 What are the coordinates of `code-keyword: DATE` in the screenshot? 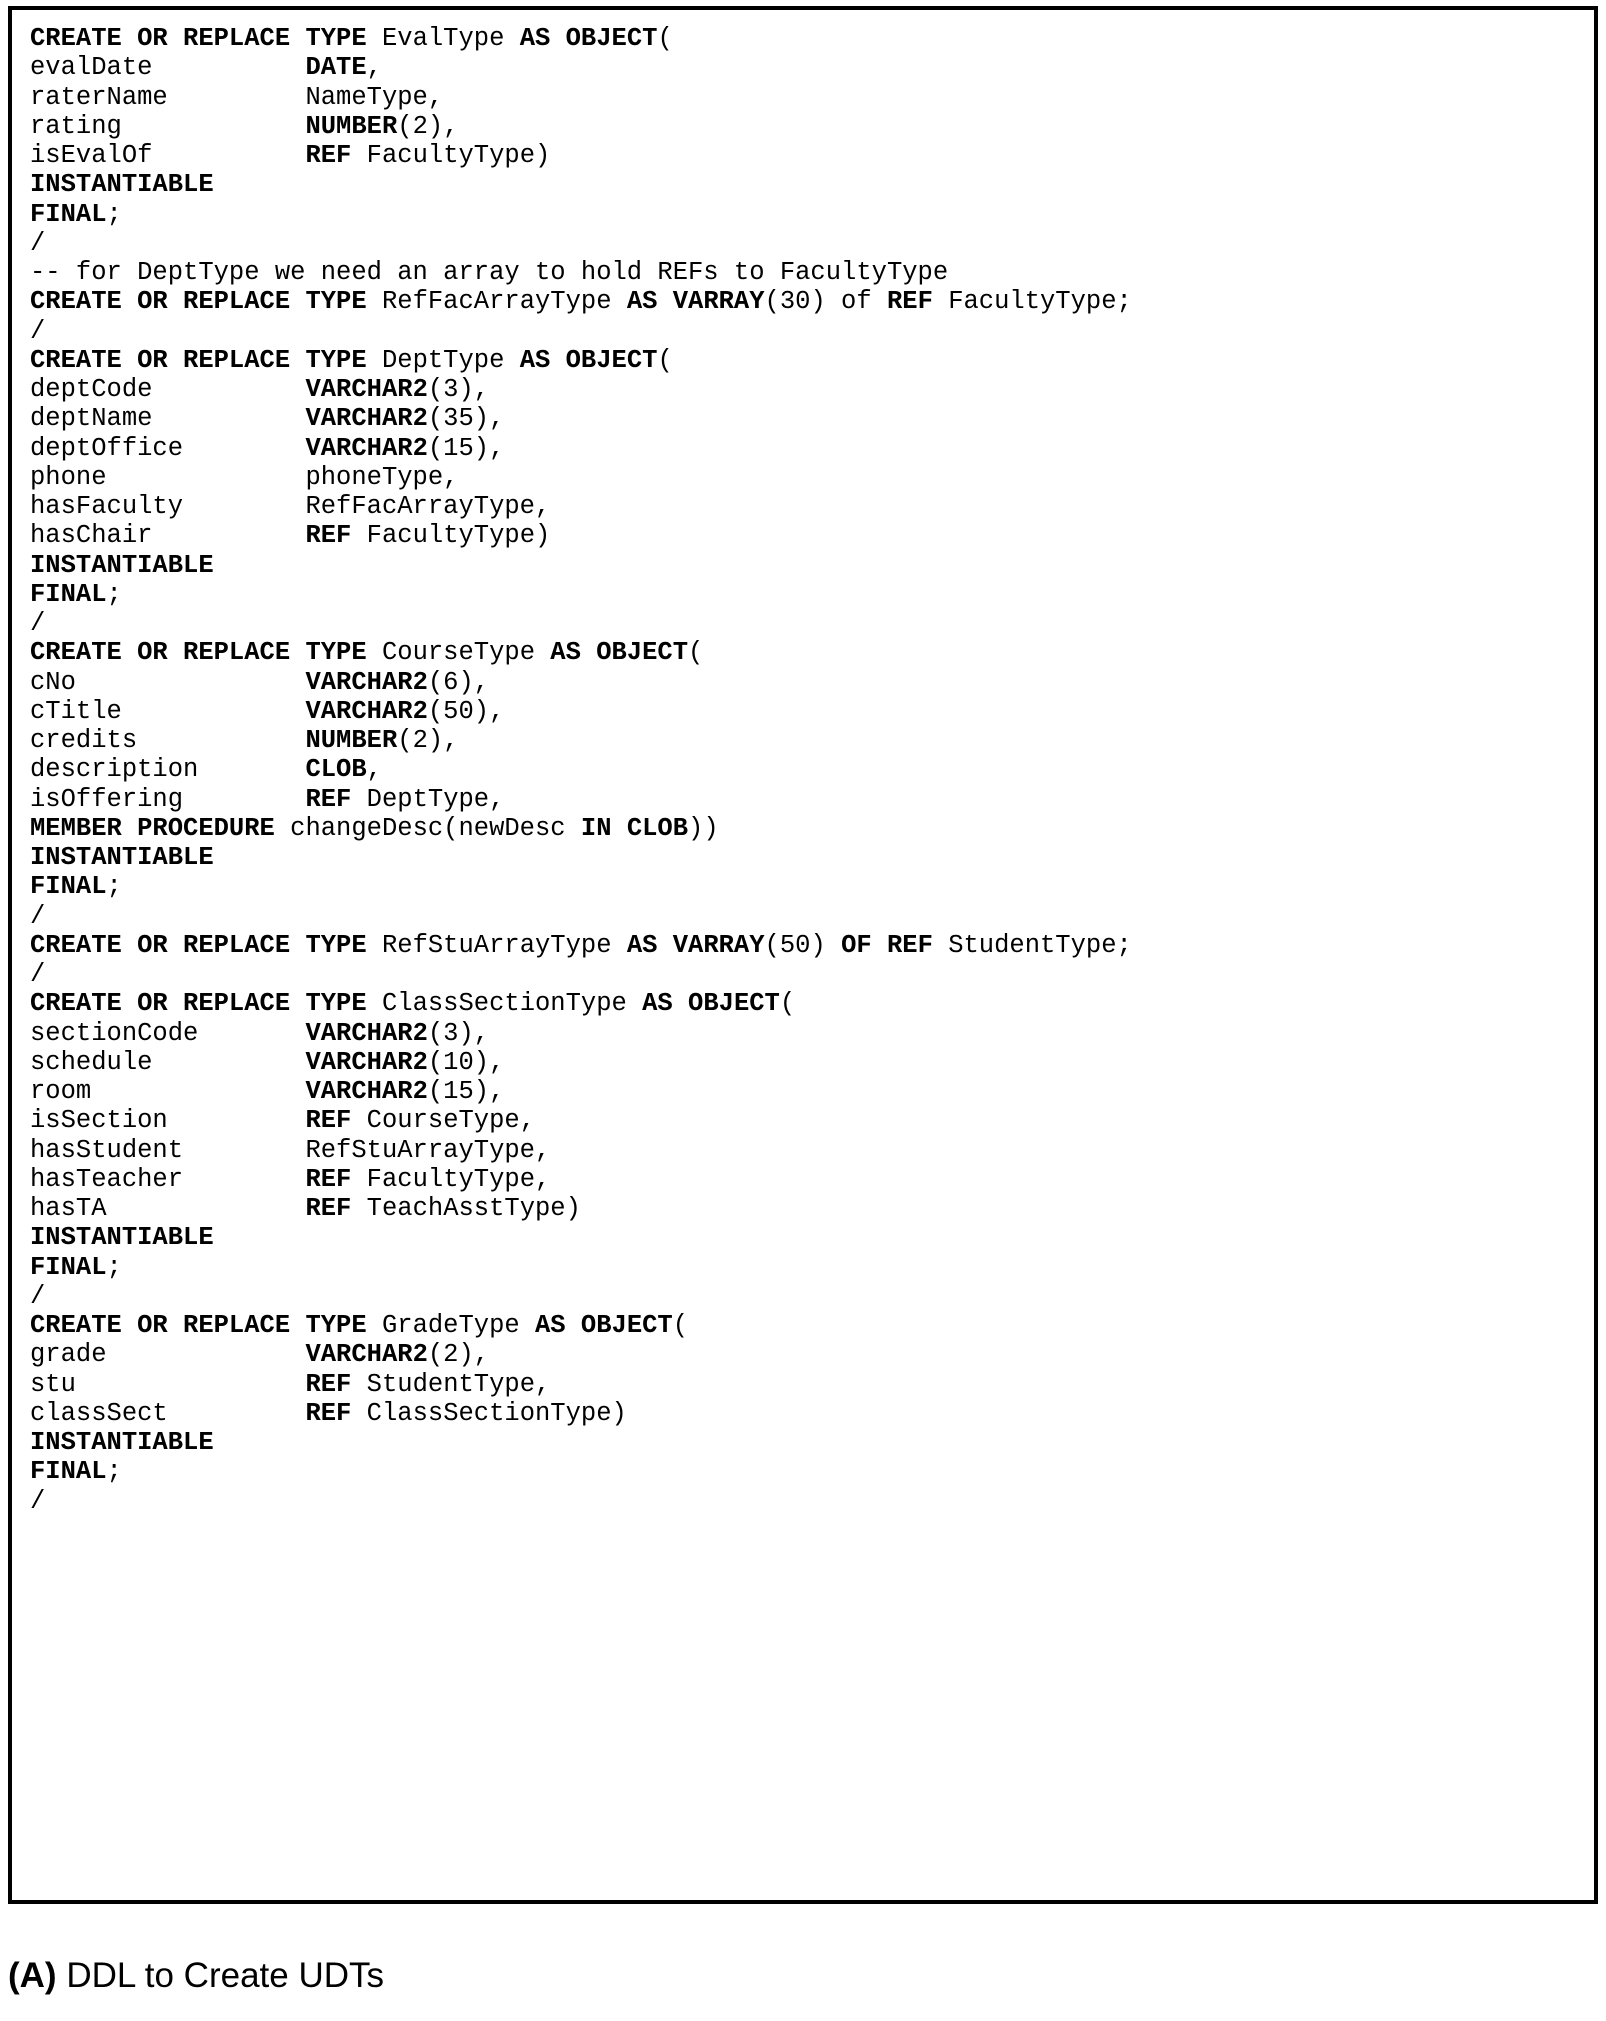 It's located at (336, 68).